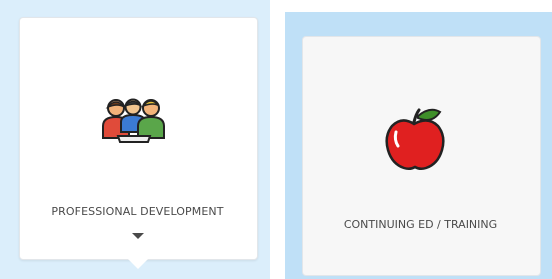  I want to click on professional-development-label: PROFESSIONAL DEVELOPMENT, so click(137, 211).